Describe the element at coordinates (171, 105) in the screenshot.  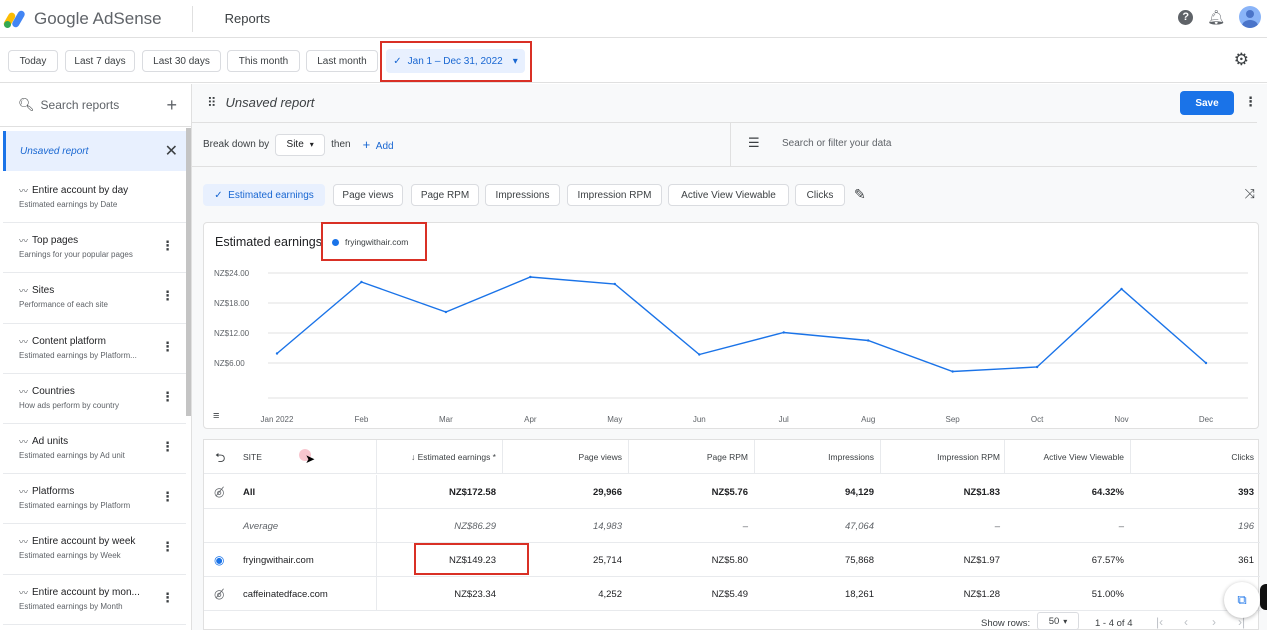
I see `add-report-plus-icon: +` at that location.